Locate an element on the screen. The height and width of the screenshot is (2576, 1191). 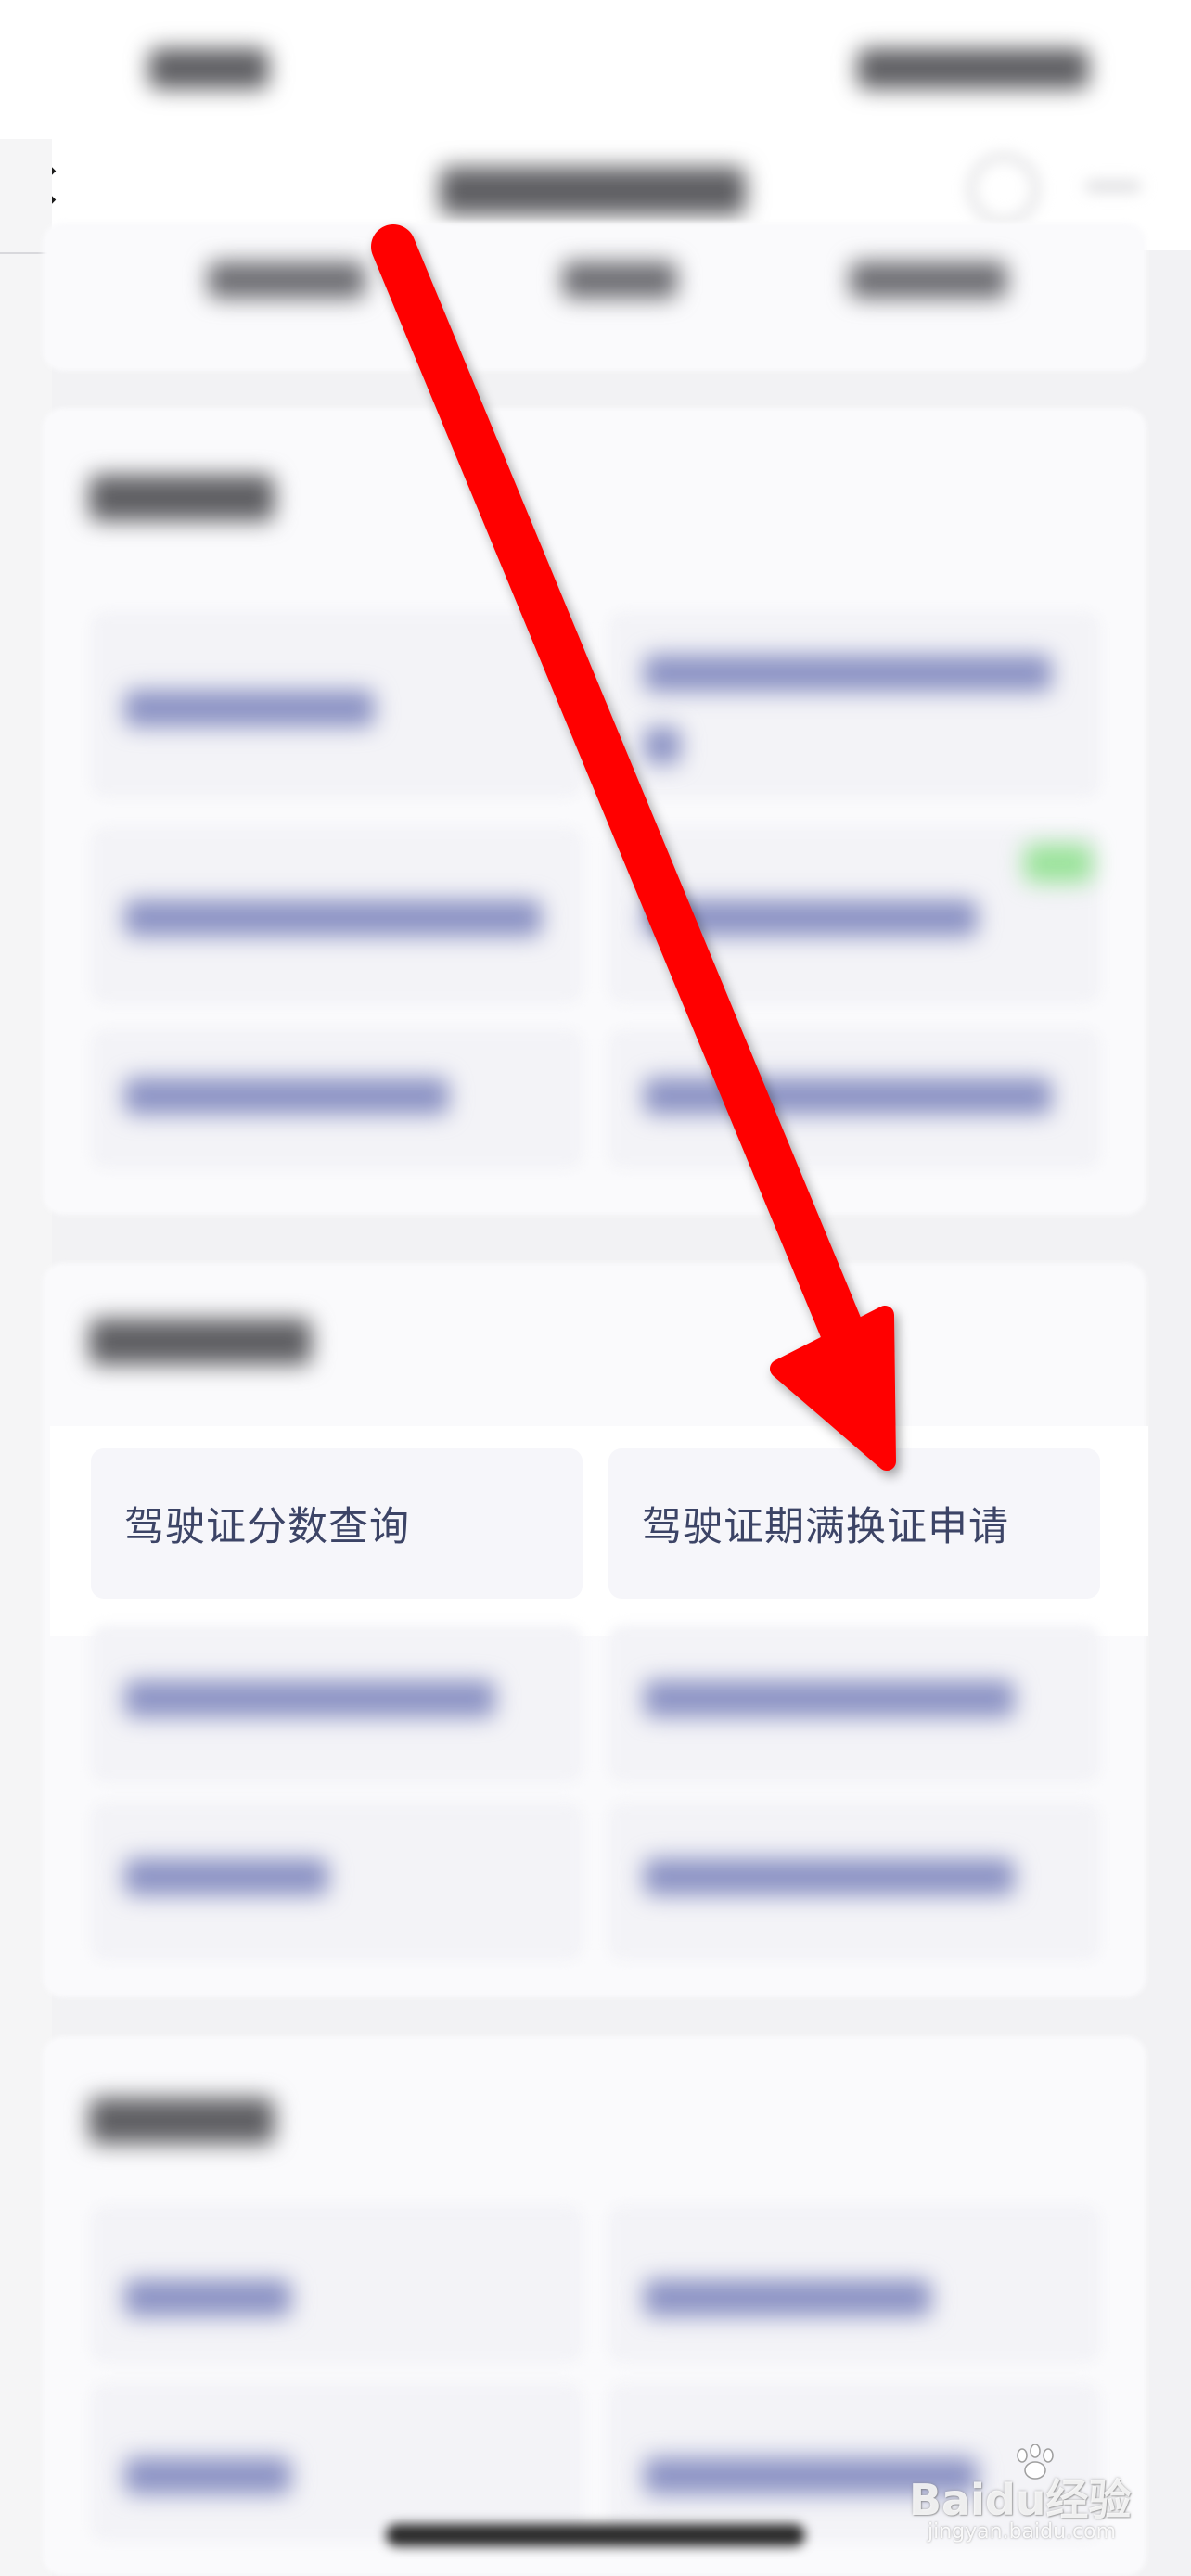
status-time-blurred is located at coordinates (209, 68).